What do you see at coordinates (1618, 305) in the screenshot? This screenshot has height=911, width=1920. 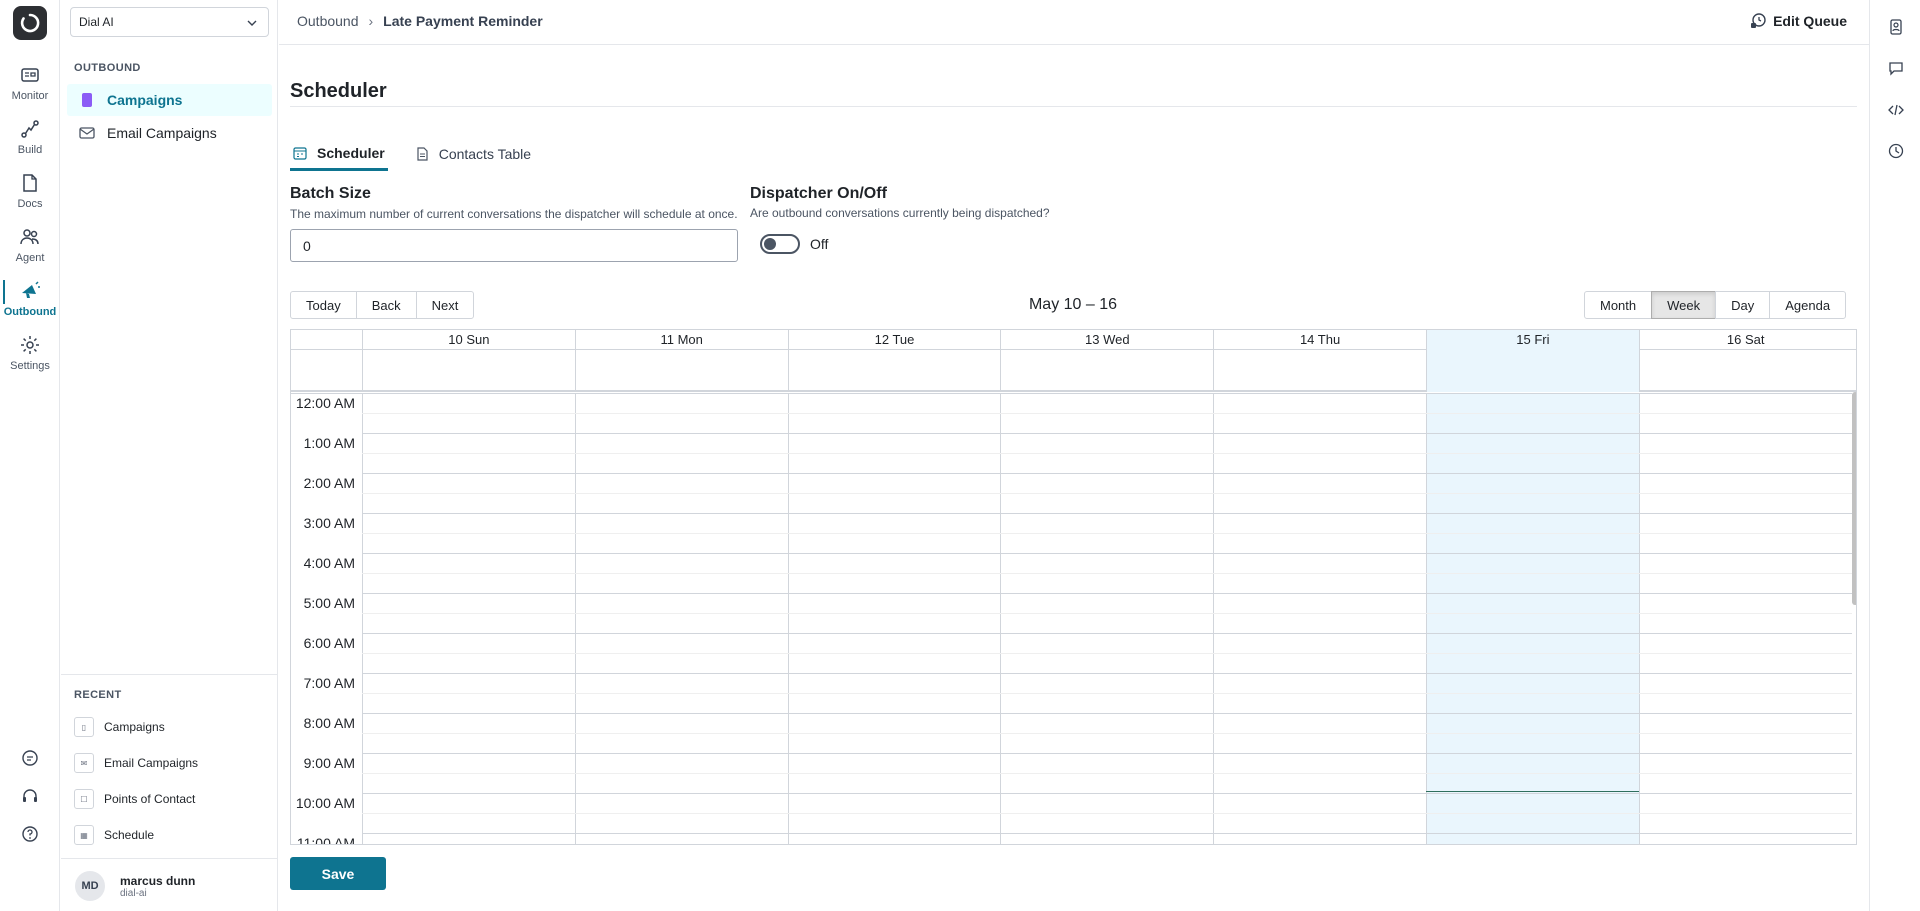 I see `view-month-button: Month` at bounding box center [1618, 305].